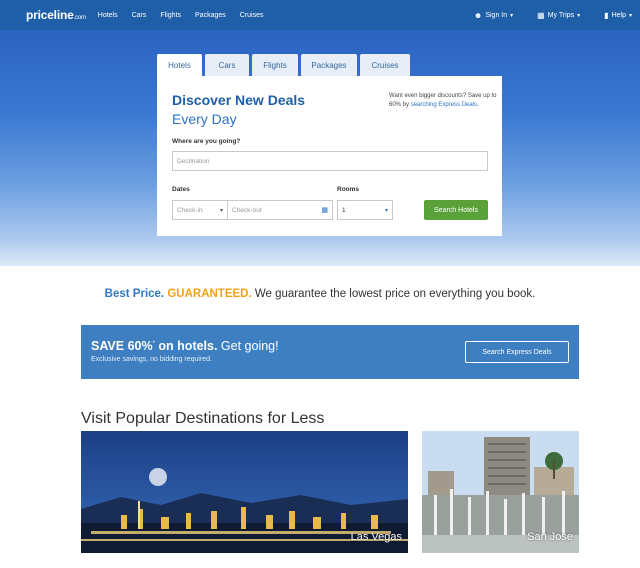 Image resolution: width=640 pixels, height=568 pixels. Describe the element at coordinates (206, 141) in the screenshot. I see `destination-label: Where are you going?` at that location.